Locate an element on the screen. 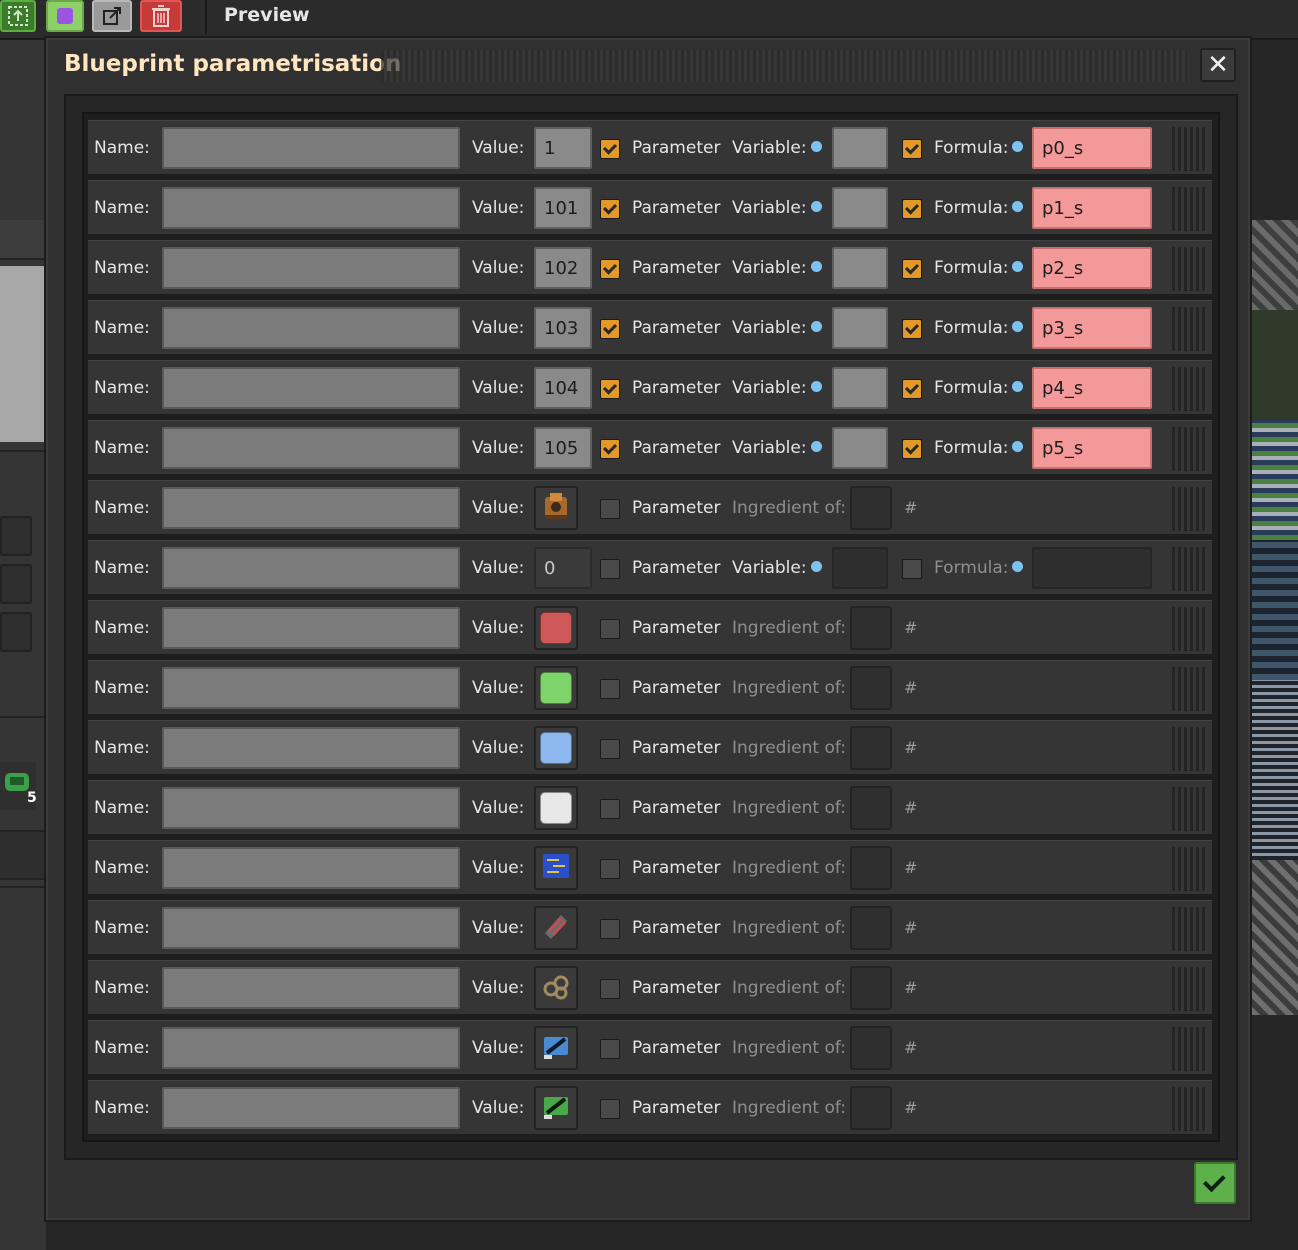 This screenshot has width=1298, height=1250. value-input: 0 is located at coordinates (563, 568).